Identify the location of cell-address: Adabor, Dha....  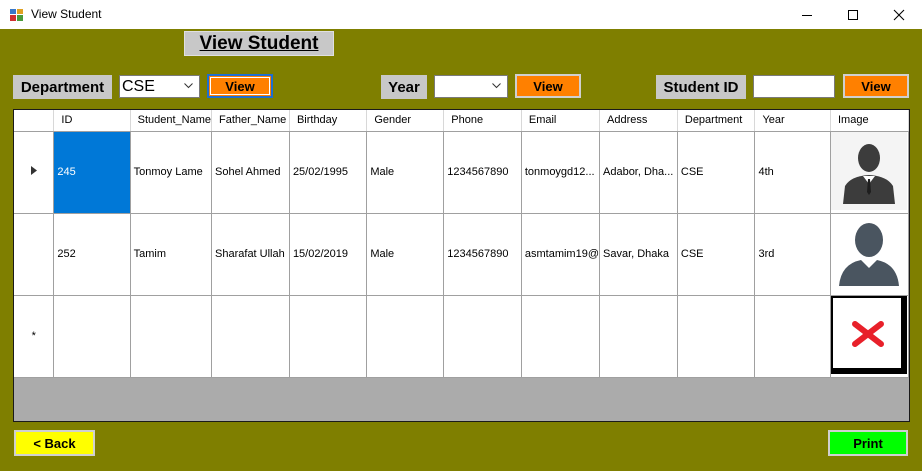
(638, 172).